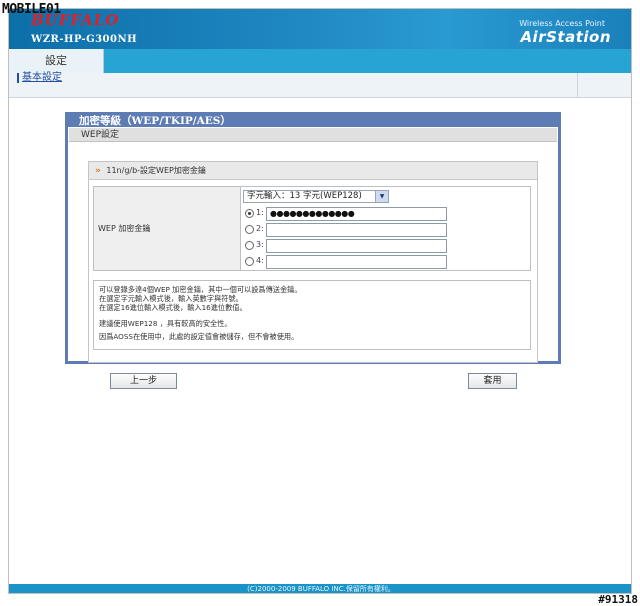  Describe the element at coordinates (84, 39) in the screenshot. I see `model-name: WZR-HP-G300NH` at that location.